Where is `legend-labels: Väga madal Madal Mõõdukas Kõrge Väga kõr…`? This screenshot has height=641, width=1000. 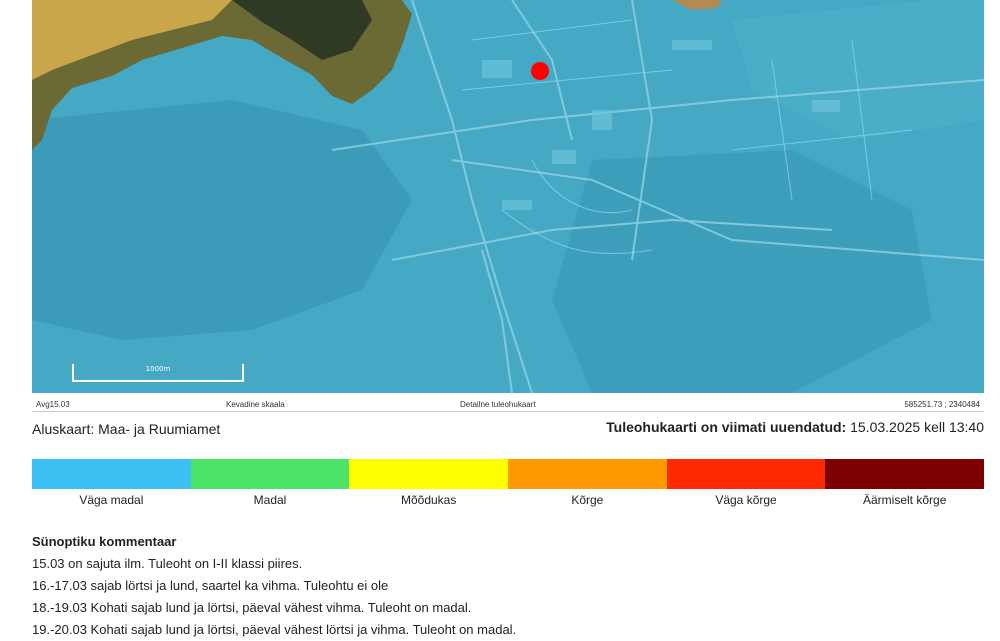
legend-labels: Väga madal Madal Mõõdukas Kõrge Väga kõr… is located at coordinates (508, 500).